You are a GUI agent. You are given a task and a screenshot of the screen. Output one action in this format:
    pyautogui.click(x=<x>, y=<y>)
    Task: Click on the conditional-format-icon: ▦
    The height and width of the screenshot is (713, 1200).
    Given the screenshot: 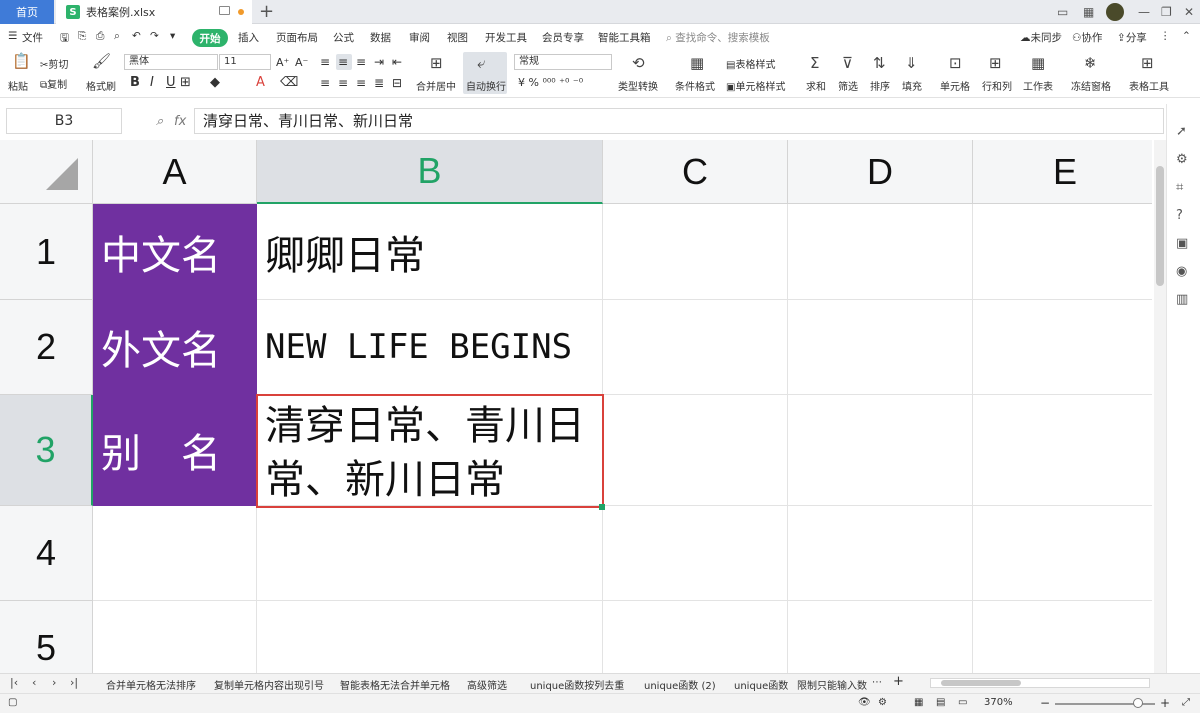 What is the action you would take?
    pyautogui.click(x=697, y=63)
    